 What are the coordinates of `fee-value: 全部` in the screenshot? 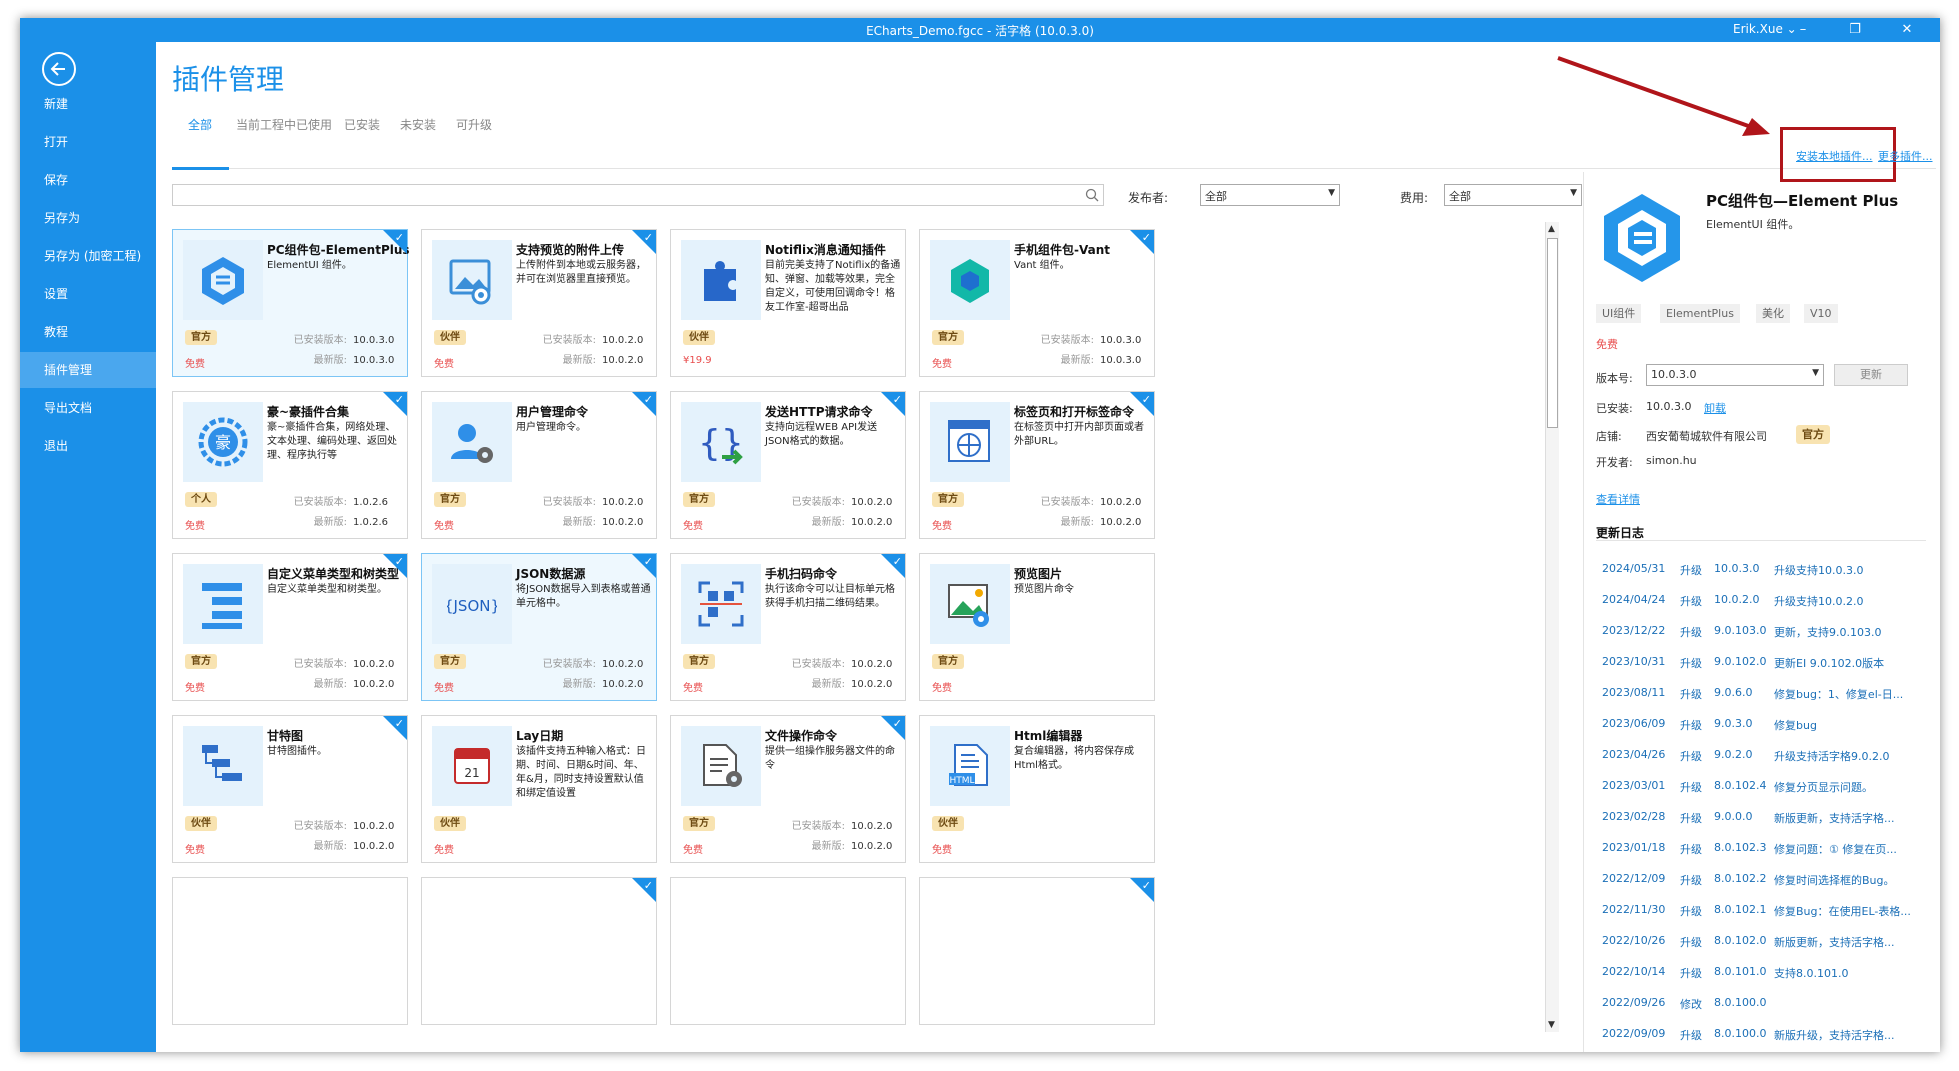 It's located at (1460, 196).